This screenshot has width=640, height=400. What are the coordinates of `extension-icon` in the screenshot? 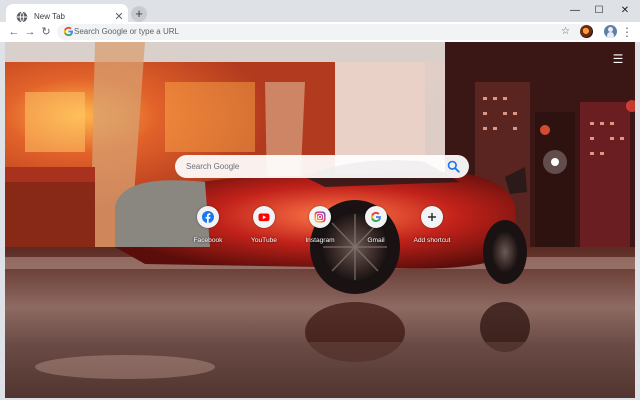 It's located at (586, 31).